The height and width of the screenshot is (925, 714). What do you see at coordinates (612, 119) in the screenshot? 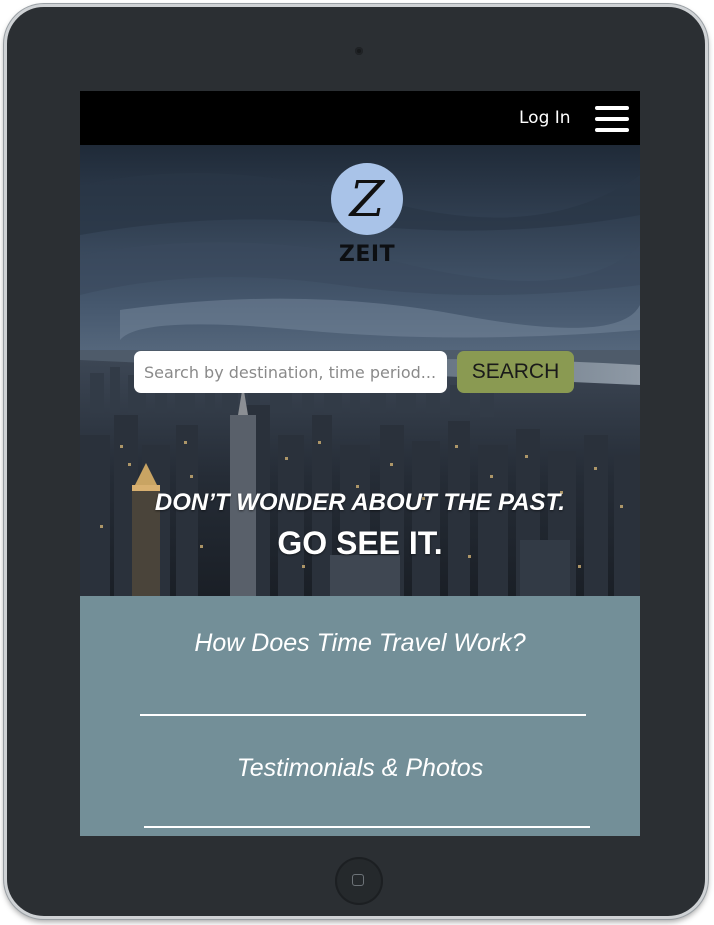
I see `hamburger-menu-icon` at bounding box center [612, 119].